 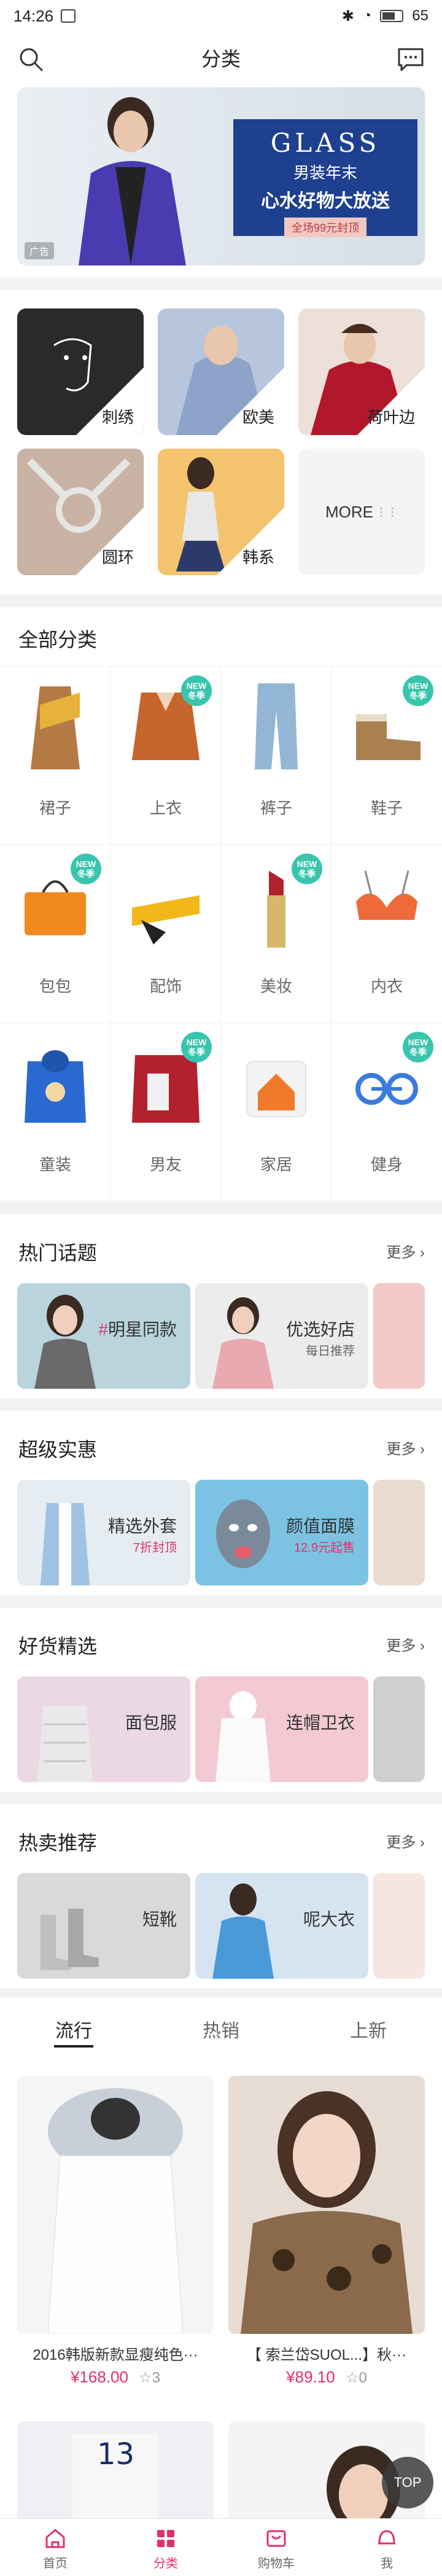 I want to click on more-label: MORE, so click(x=349, y=511).